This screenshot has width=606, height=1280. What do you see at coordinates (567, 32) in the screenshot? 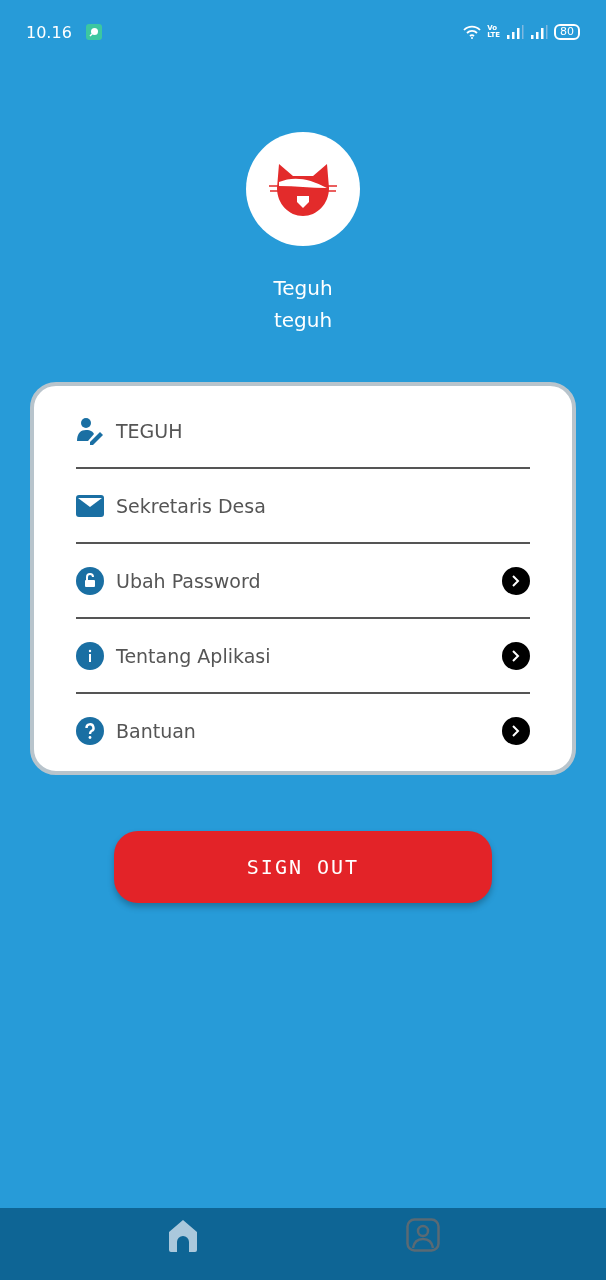
I see `battery-level: 80` at bounding box center [567, 32].